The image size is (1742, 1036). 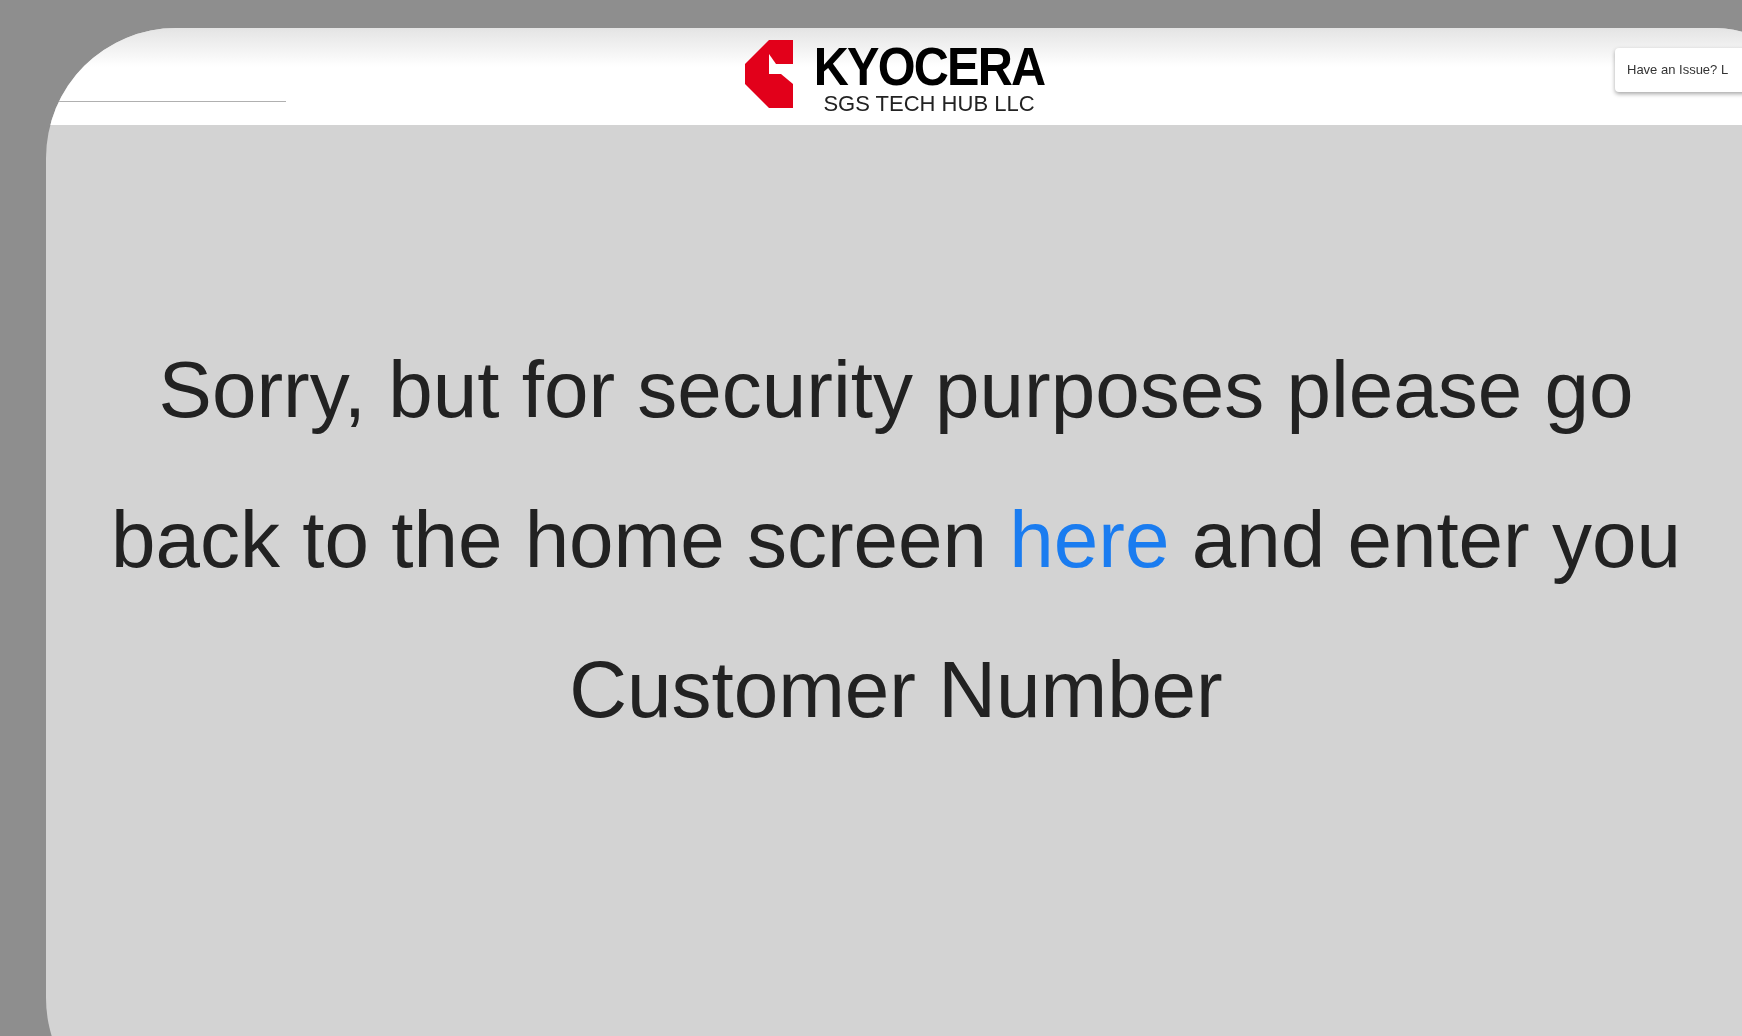 What do you see at coordinates (929, 103) in the screenshot?
I see `logo-subtitle: SGS TECH HUB LLC` at bounding box center [929, 103].